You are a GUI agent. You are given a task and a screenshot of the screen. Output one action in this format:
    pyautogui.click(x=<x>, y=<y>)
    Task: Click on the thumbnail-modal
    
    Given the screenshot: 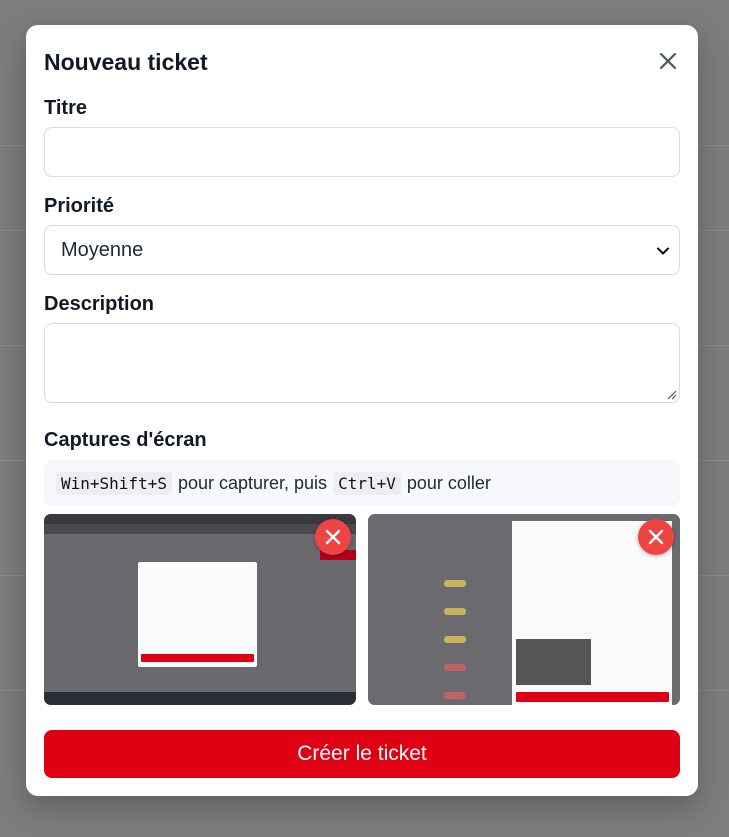 What is the action you would take?
    pyautogui.click(x=197, y=614)
    